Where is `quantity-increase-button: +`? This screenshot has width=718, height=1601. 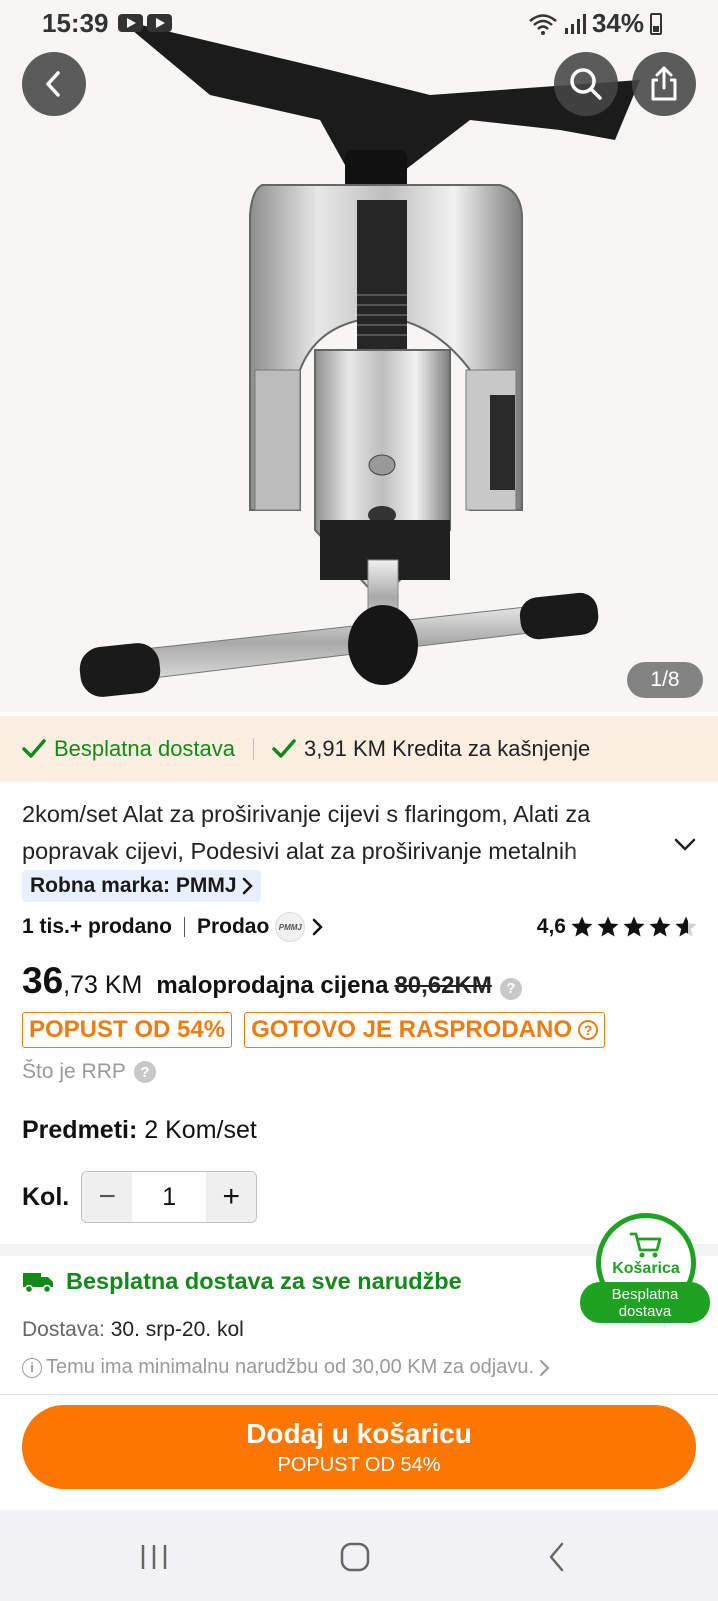
quantity-increase-button: + is located at coordinates (231, 1197).